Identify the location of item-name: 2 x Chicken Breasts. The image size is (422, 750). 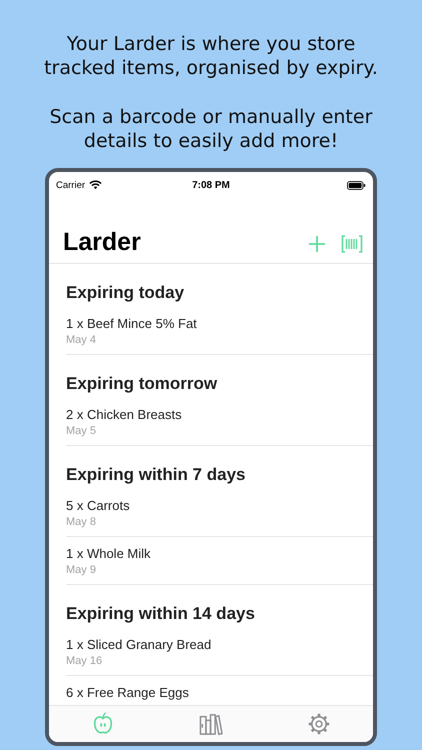
(124, 415).